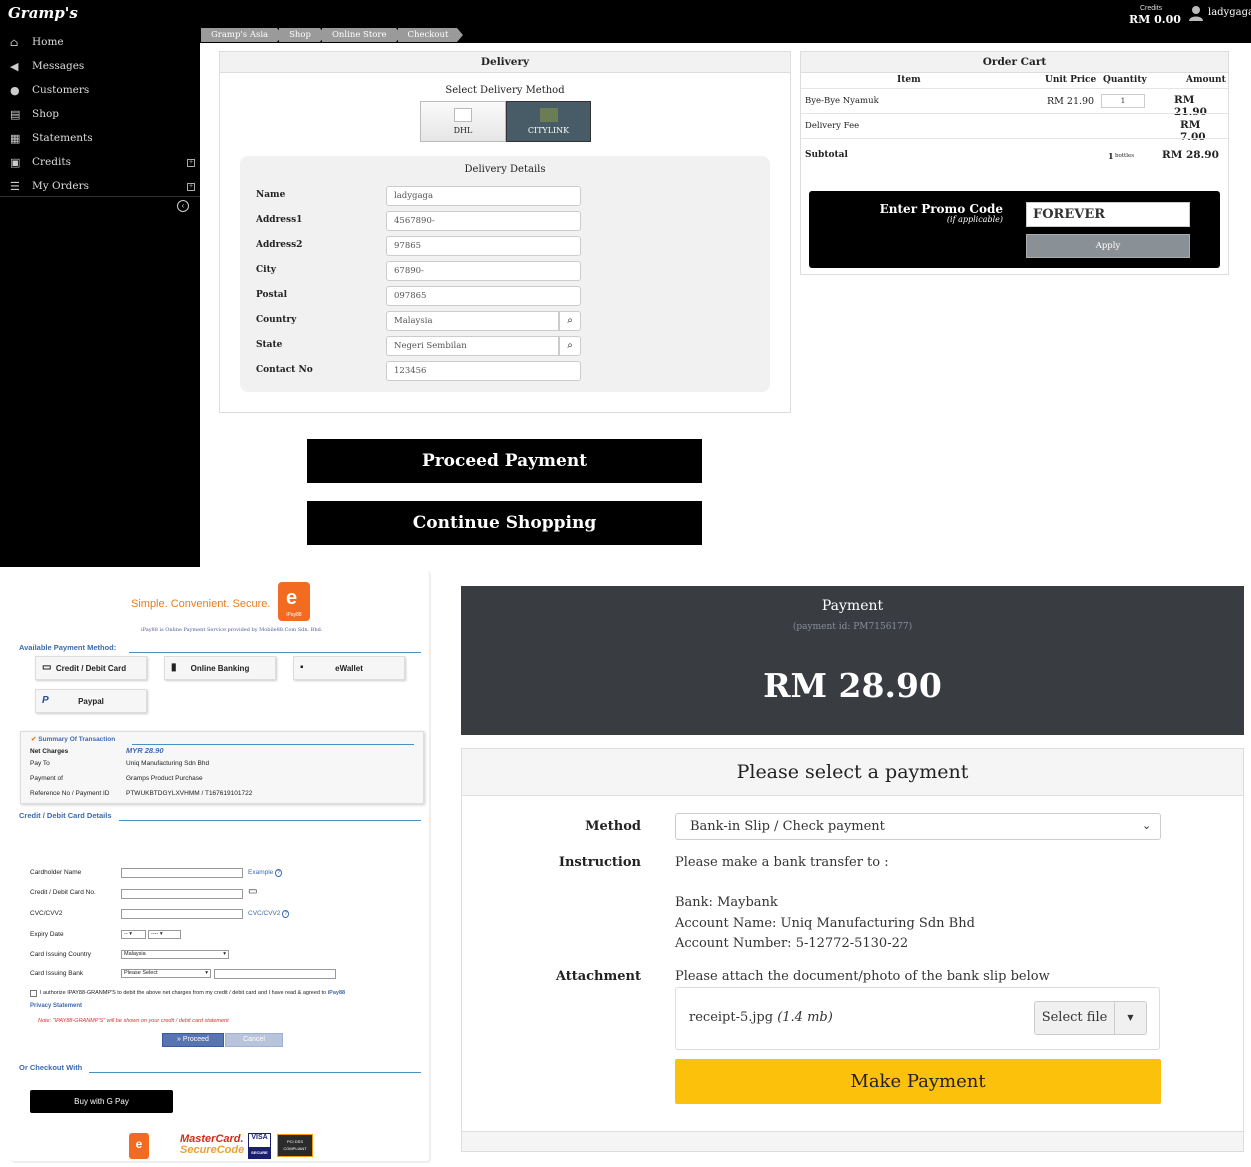  I want to click on dhl-method-button: DHL, so click(463, 121).